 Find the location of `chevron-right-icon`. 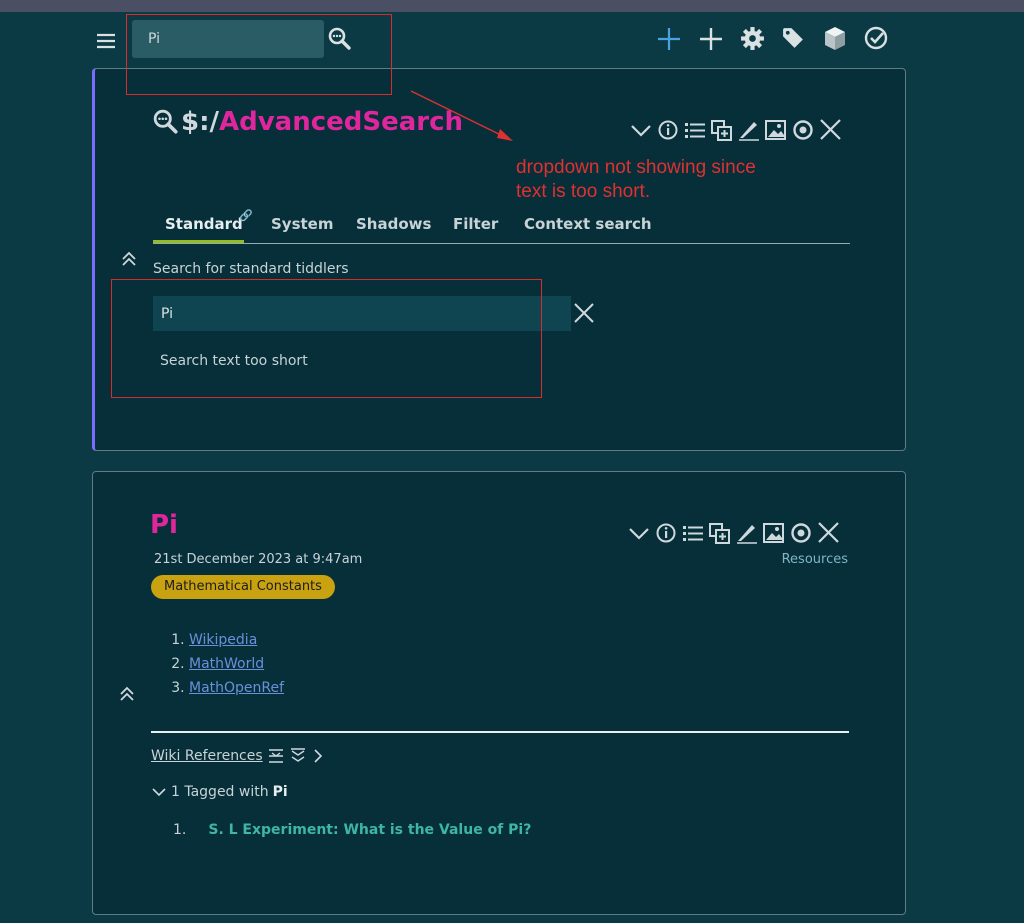

chevron-right-icon is located at coordinates (318, 756).